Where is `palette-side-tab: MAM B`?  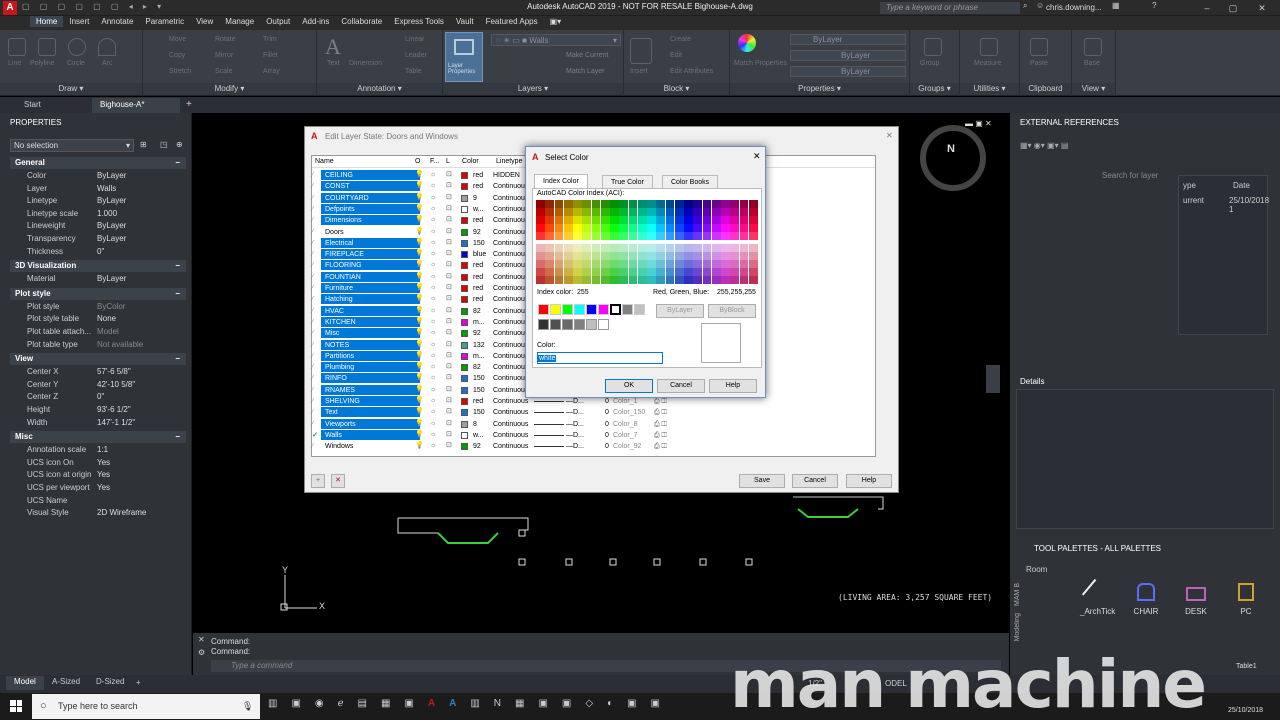 palette-side-tab: MAM B is located at coordinates (1017, 594).